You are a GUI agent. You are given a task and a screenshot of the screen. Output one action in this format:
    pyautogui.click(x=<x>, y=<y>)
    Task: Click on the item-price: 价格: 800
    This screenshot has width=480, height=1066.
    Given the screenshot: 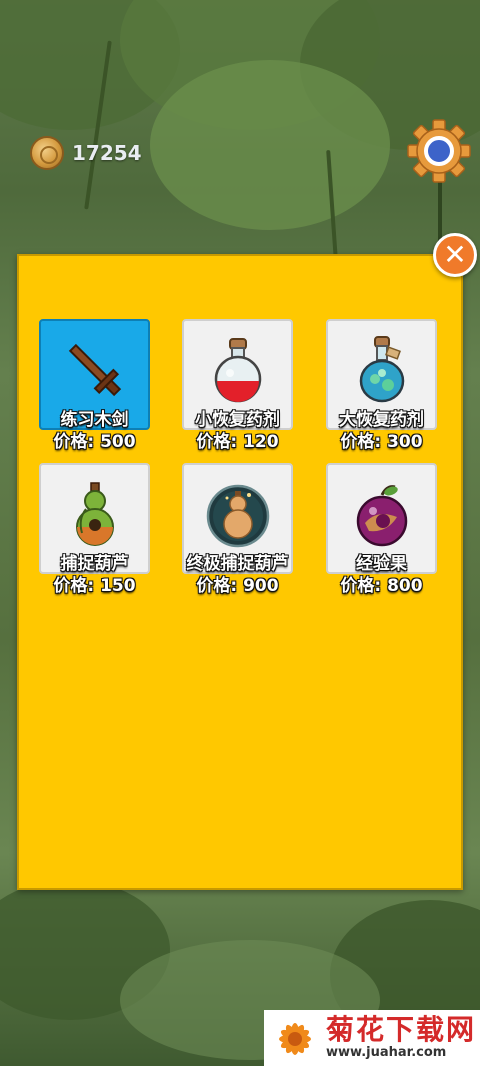 What is the action you would take?
    pyautogui.click(x=381, y=586)
    